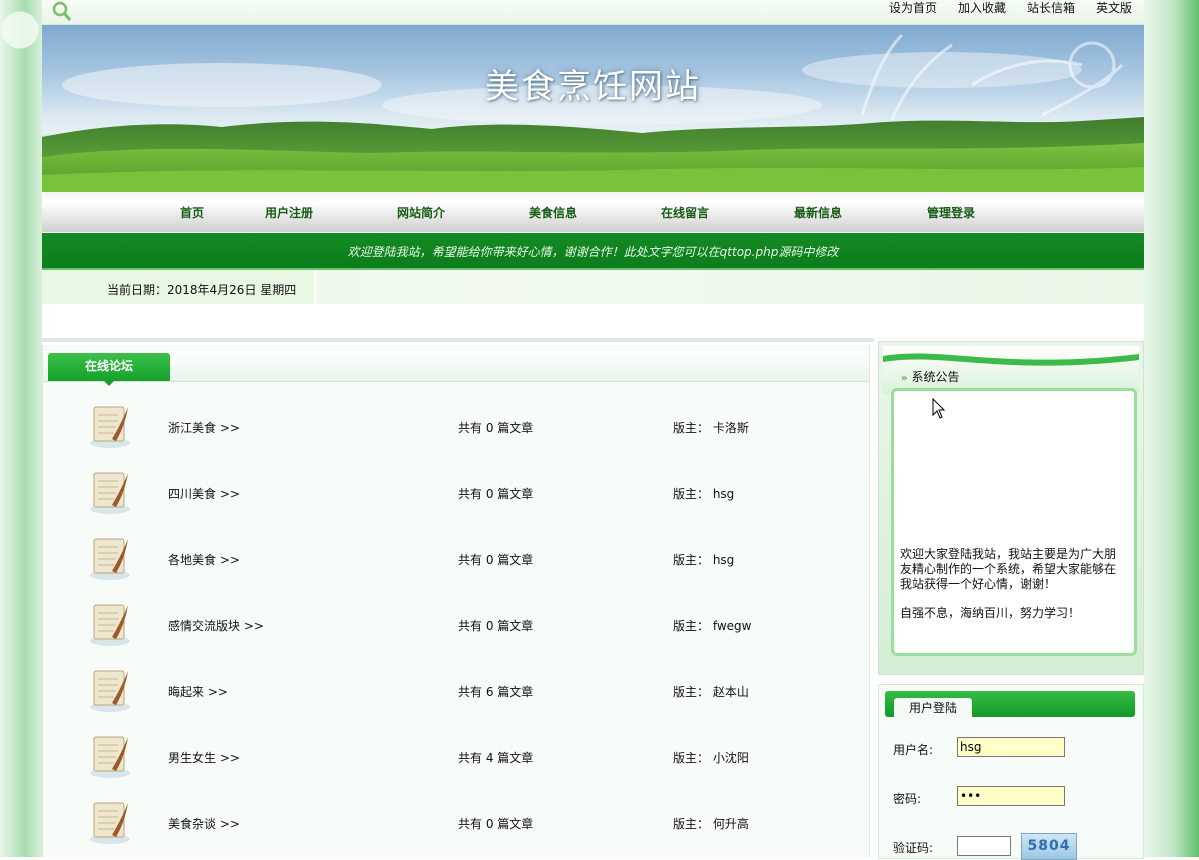  What do you see at coordinates (204, 757) in the screenshot?
I see `forum-board-link: 男生女生 >>` at bounding box center [204, 757].